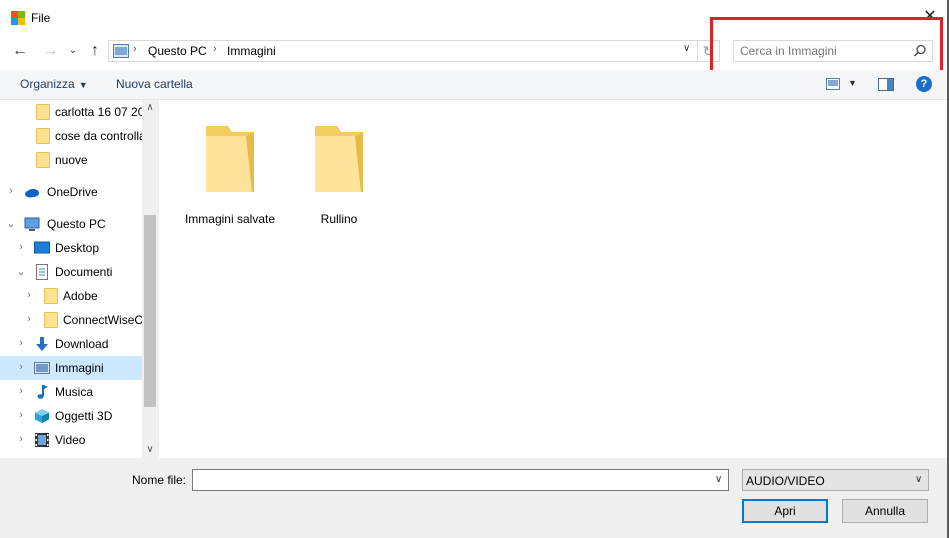 The height and width of the screenshot is (538, 949). Describe the element at coordinates (41, 18) in the screenshot. I see `window-title: File` at that location.